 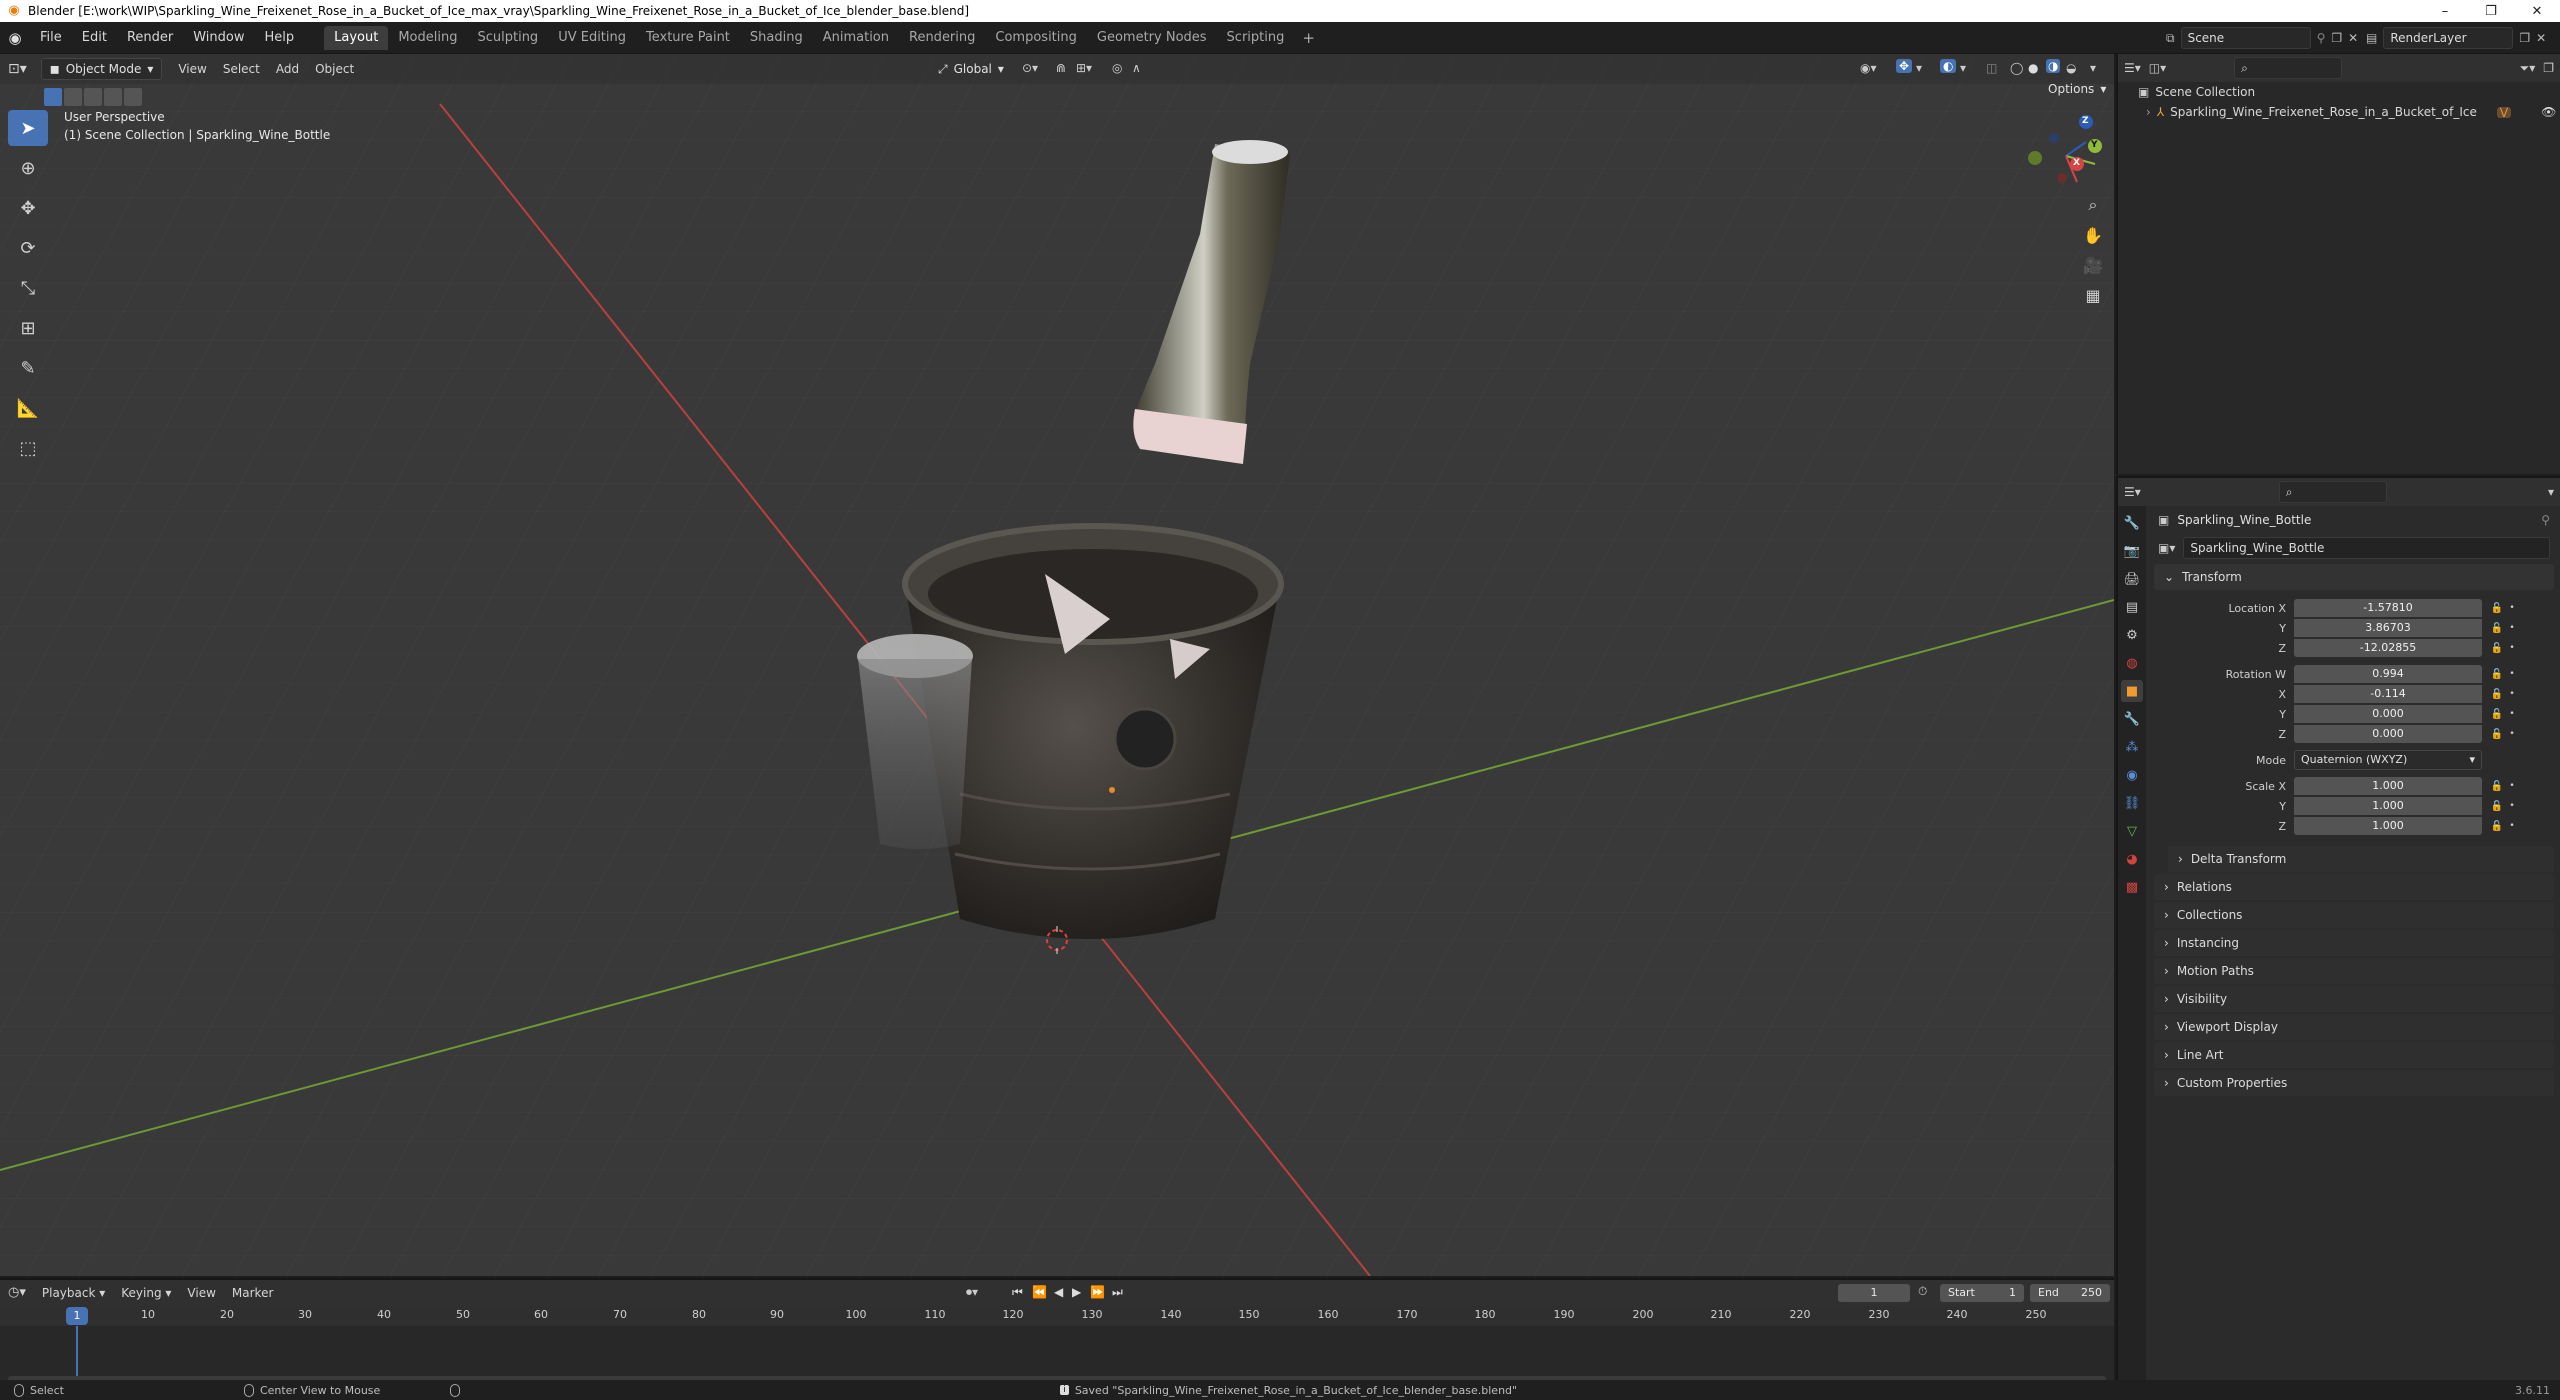 What do you see at coordinates (2132, 775) in the screenshot?
I see `physics-tab-icon: ◉` at bounding box center [2132, 775].